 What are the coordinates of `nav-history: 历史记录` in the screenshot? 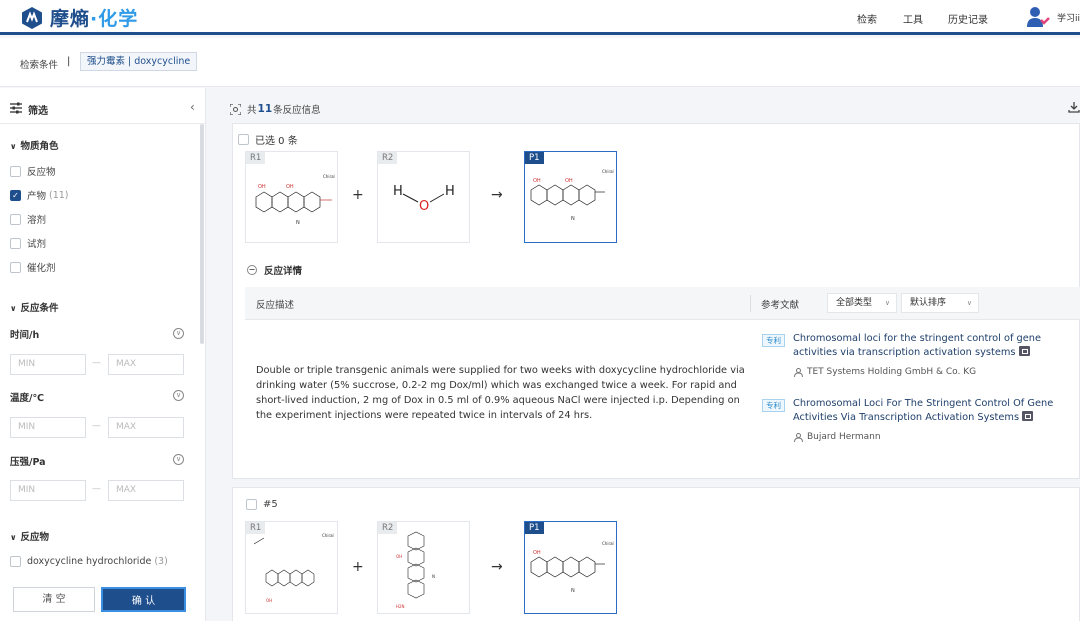 It's located at (968, 18).